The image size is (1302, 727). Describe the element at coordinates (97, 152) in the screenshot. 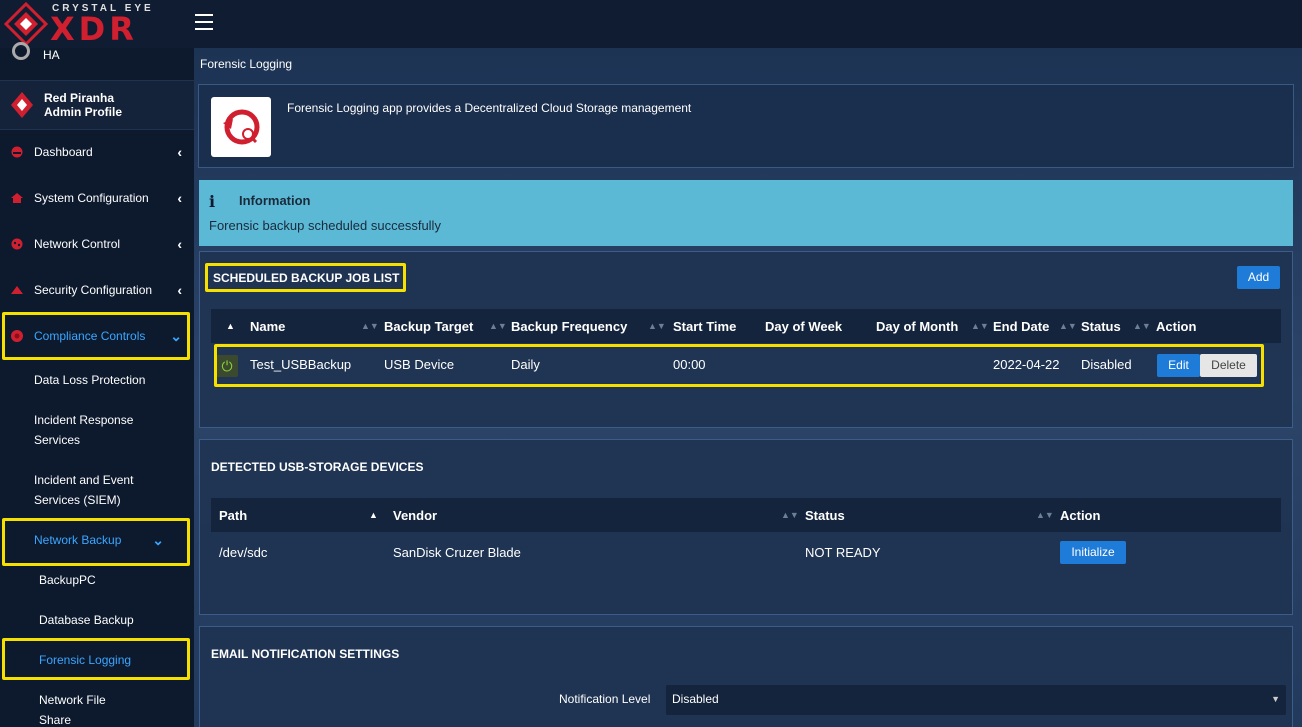

I see `sidebar-item-dashboard: Dashboard ‹` at that location.